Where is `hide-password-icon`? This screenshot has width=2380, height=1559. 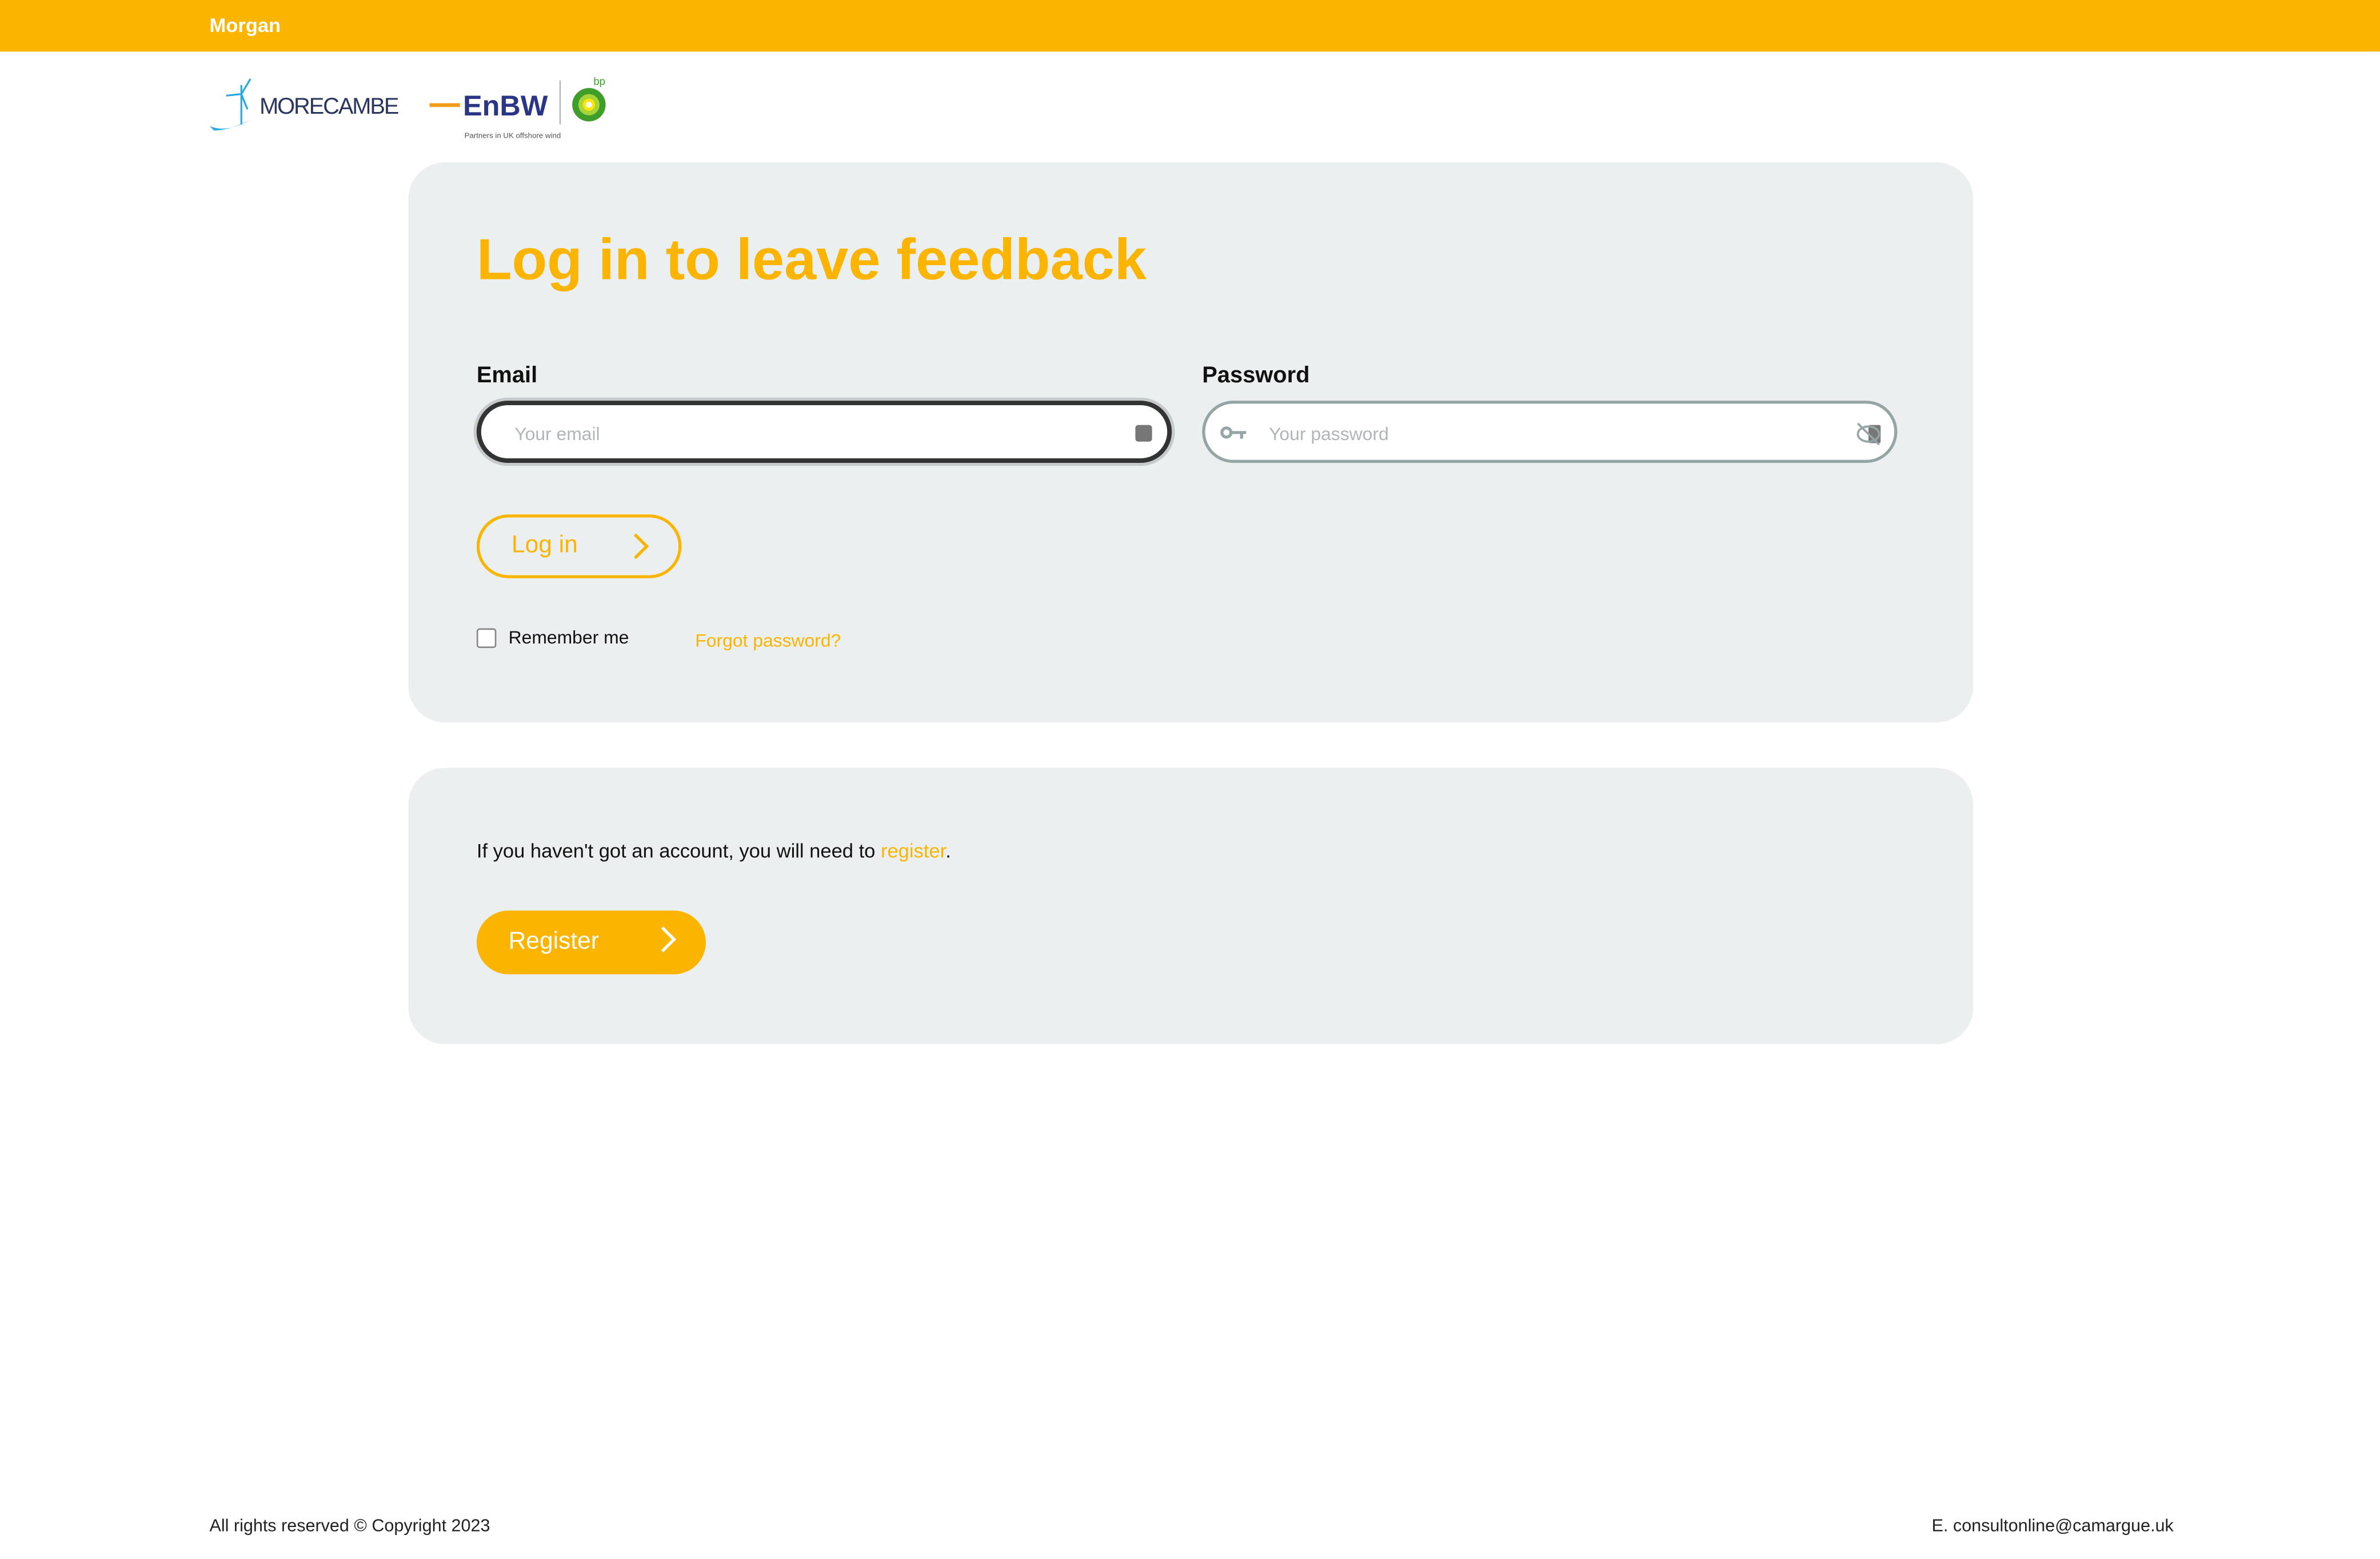
hide-password-icon is located at coordinates (1868, 434).